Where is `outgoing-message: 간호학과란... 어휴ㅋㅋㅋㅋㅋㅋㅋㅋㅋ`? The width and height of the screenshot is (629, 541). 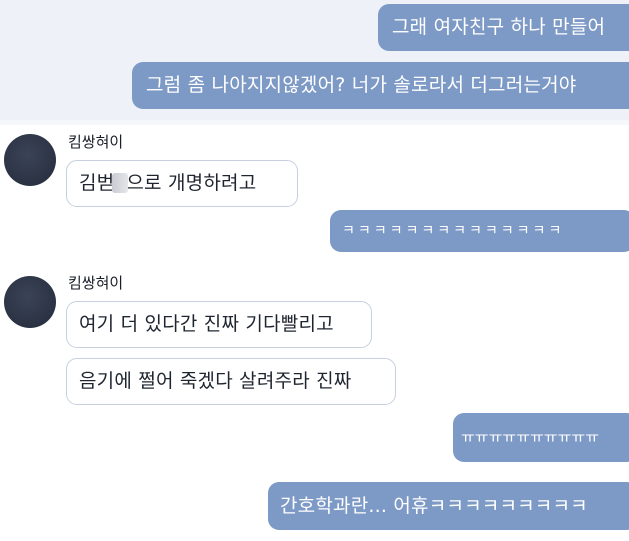 outgoing-message: 간호학과란... 어휴ㅋㅋㅋㅋㅋㅋㅋㅋㅋ is located at coordinates (448, 506).